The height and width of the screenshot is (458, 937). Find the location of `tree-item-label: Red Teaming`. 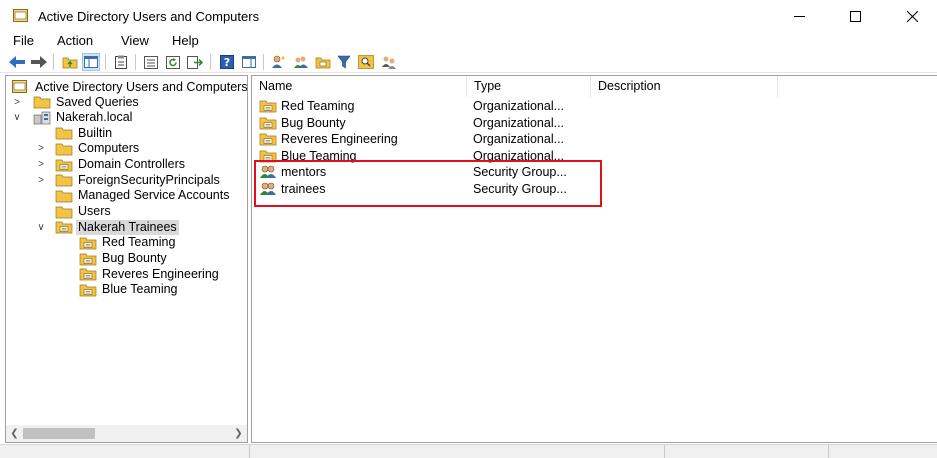

tree-item-label: Red Teaming is located at coordinates (139, 242).